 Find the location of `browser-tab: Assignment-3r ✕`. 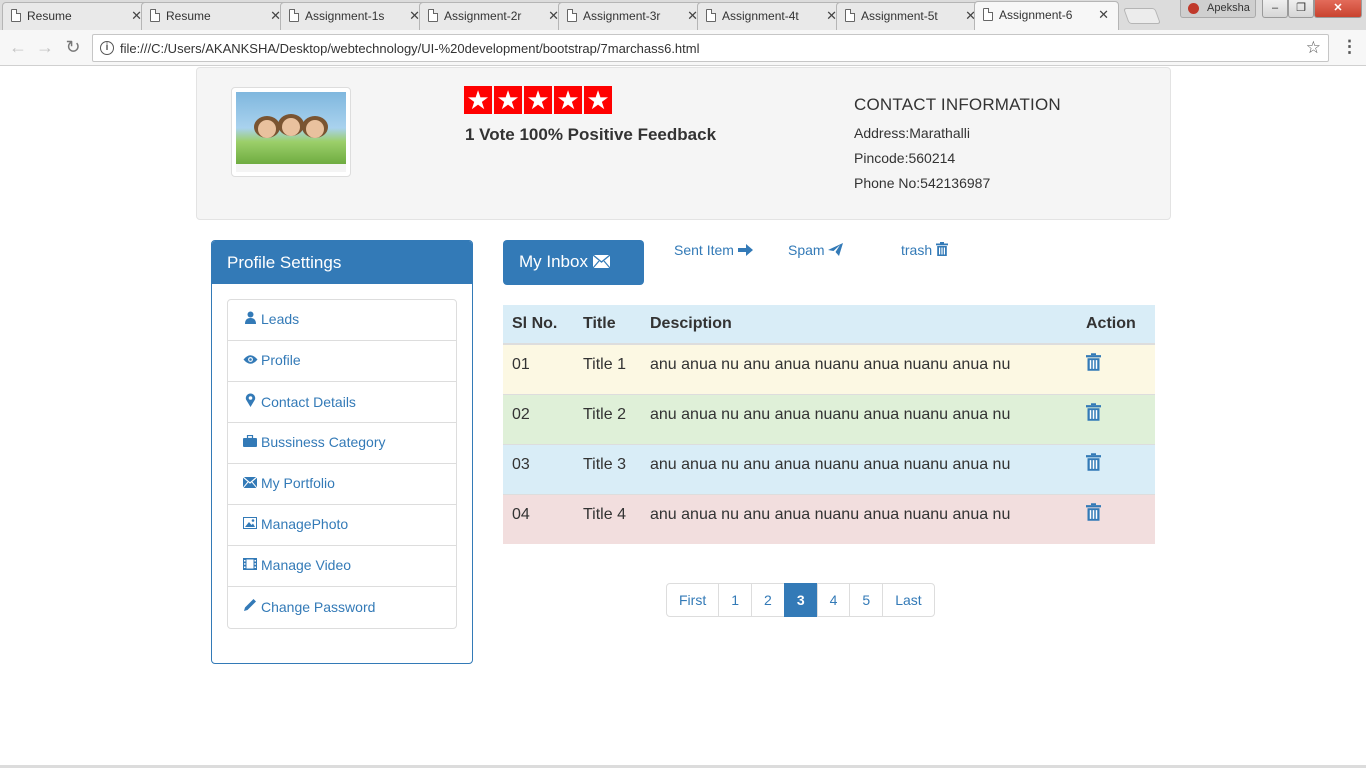

browser-tab: Assignment-3r ✕ is located at coordinates (633, 16).